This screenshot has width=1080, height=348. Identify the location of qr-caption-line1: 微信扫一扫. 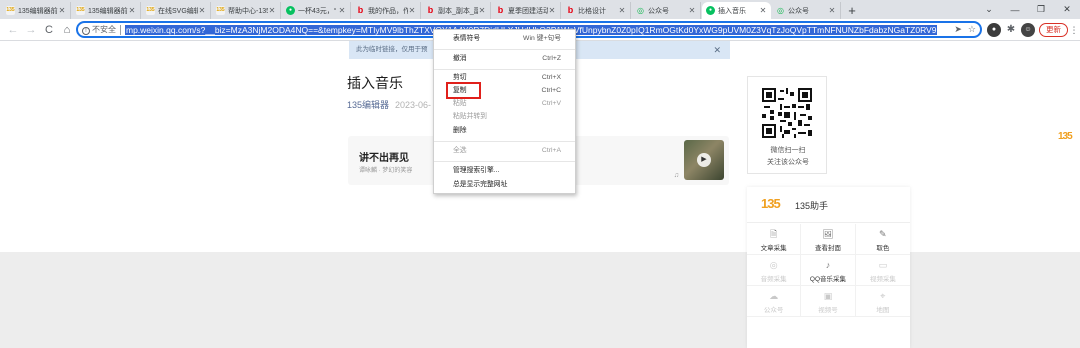
(788, 150).